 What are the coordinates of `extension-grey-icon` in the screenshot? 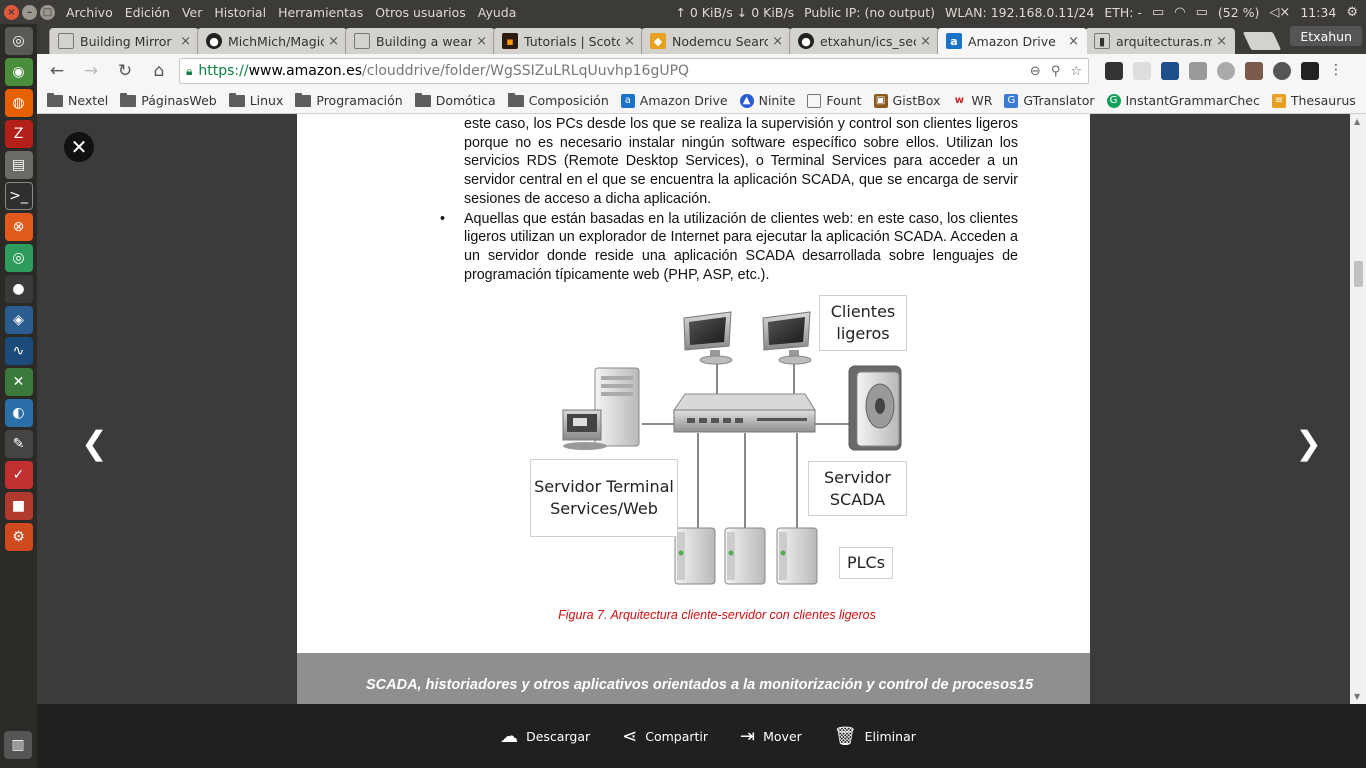 It's located at (1142, 71).